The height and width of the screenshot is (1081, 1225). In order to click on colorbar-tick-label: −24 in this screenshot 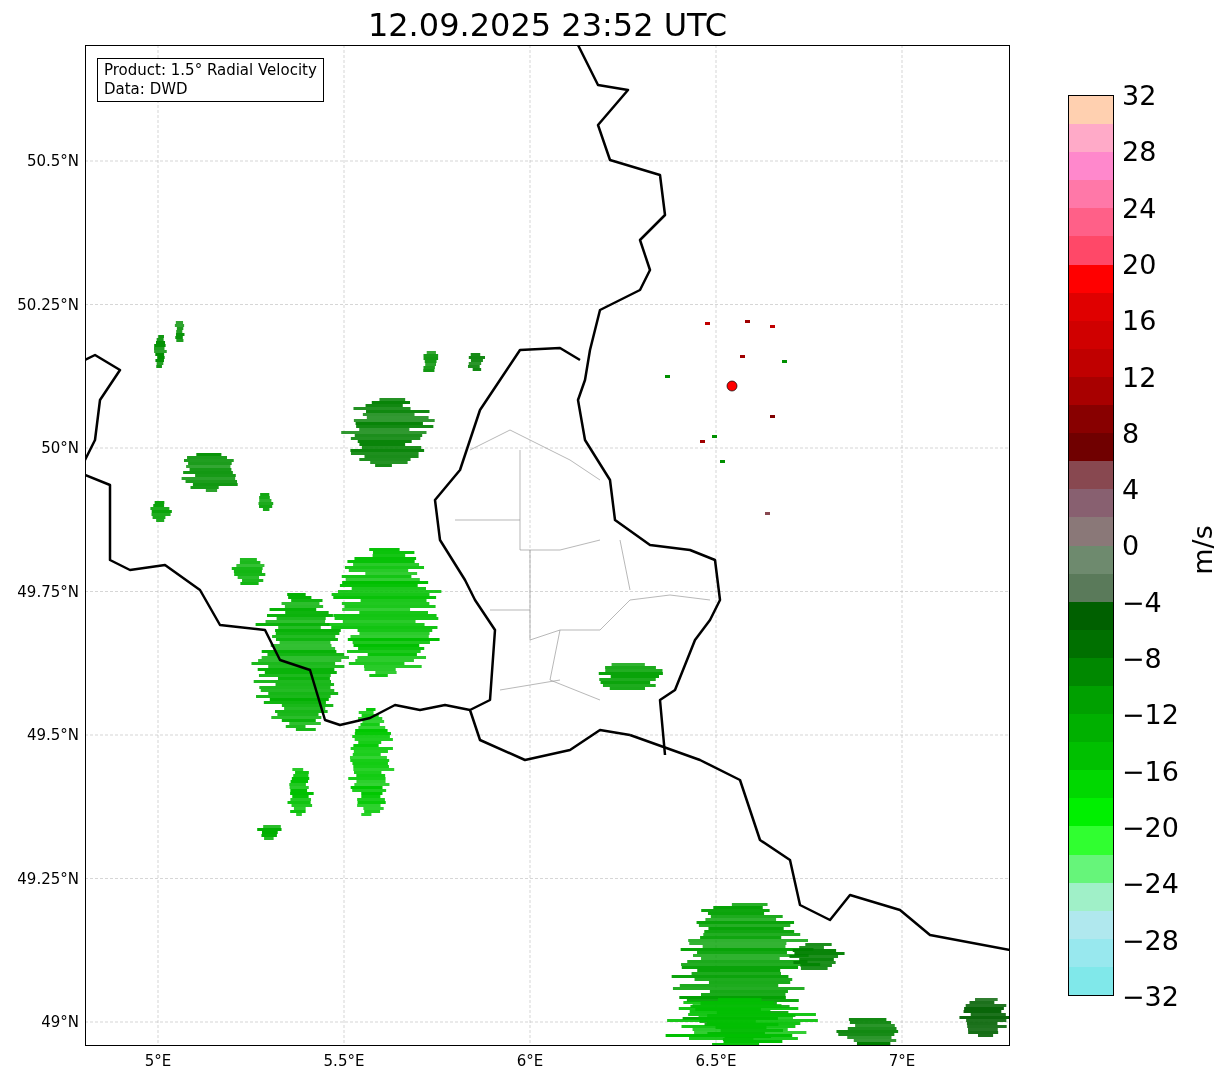, I will do `click(1150, 884)`.